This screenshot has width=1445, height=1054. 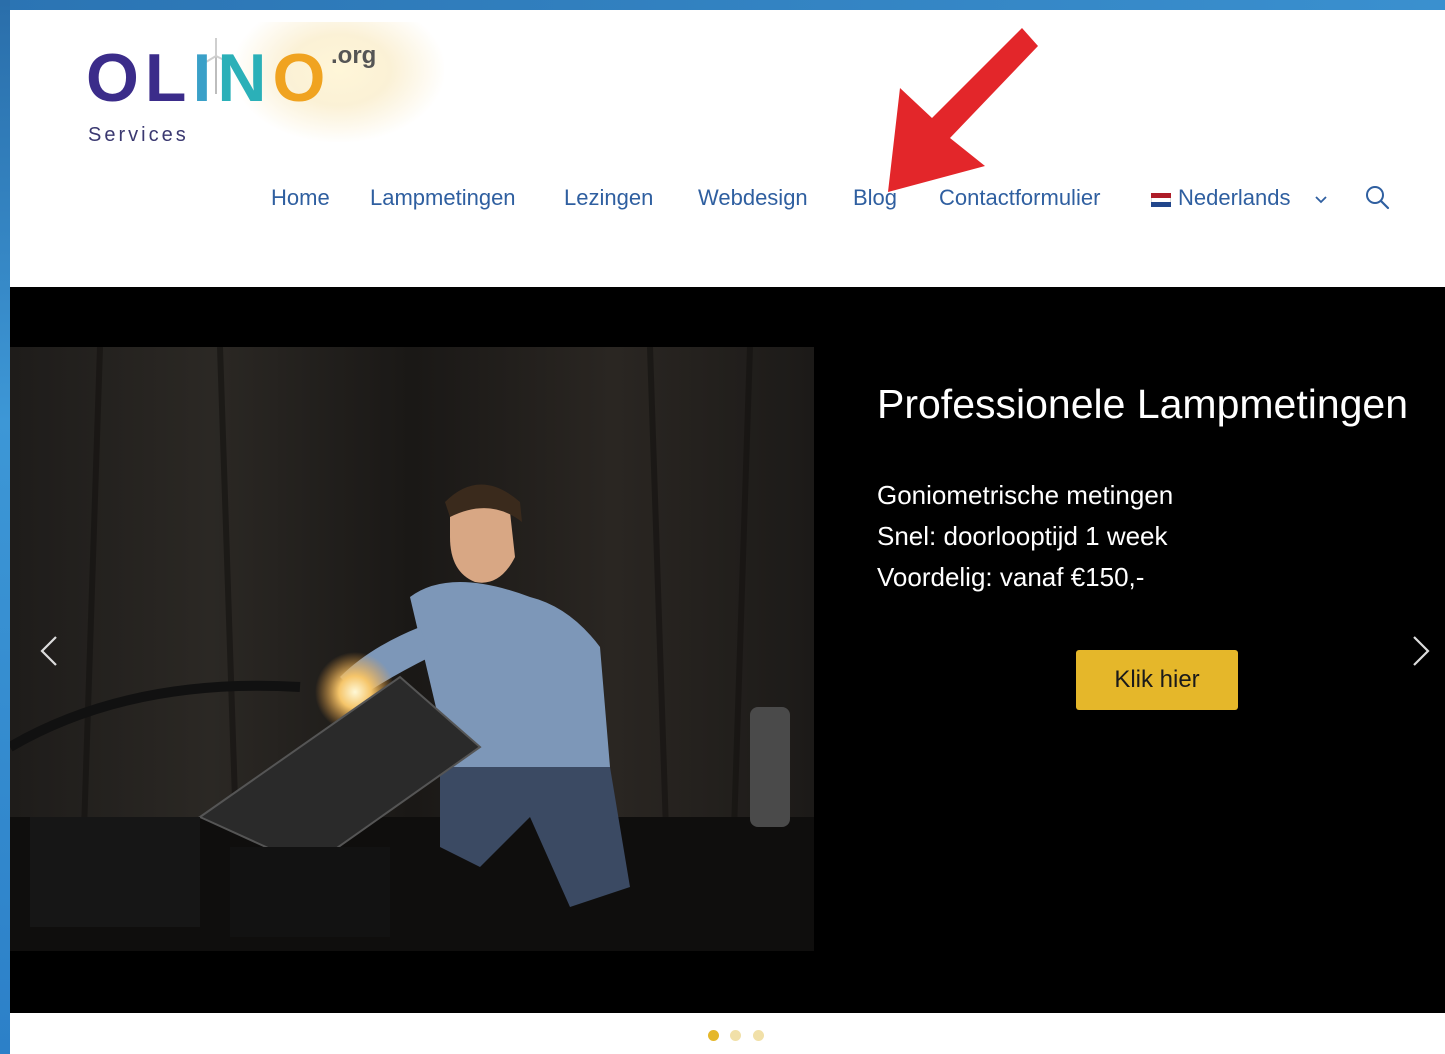 I want to click on nav-language-nederlands: Nederlands, so click(x=1234, y=198).